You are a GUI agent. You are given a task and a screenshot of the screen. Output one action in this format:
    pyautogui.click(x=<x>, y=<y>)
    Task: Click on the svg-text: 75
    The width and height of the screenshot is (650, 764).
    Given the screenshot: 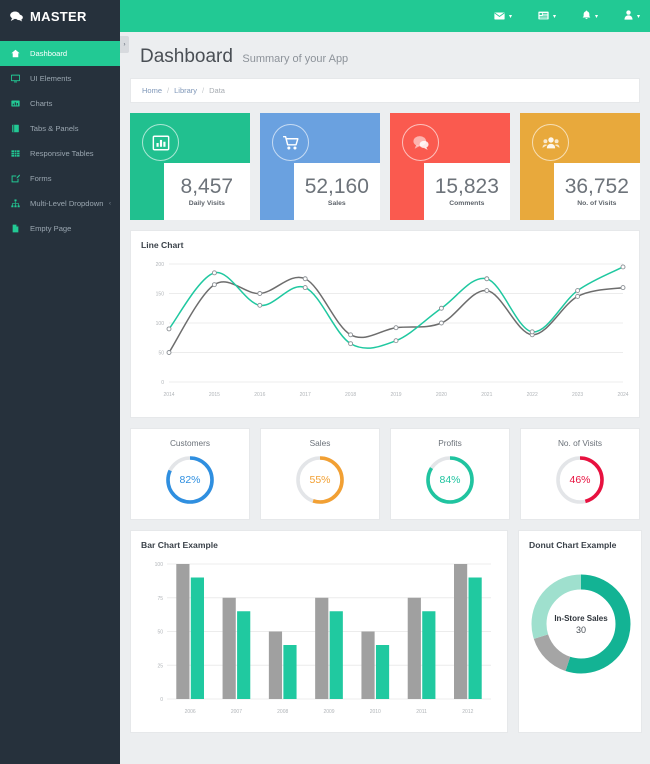 What is the action you would take?
    pyautogui.click(x=160, y=599)
    